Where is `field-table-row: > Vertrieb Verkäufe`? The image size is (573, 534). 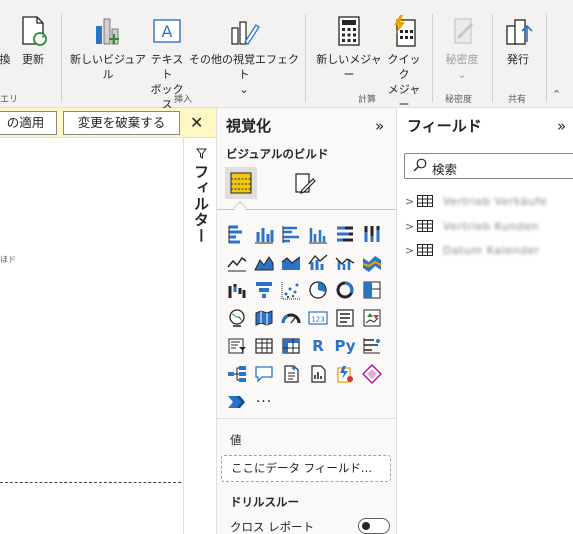 field-table-row: > Vertrieb Verkäufe is located at coordinates (476, 201).